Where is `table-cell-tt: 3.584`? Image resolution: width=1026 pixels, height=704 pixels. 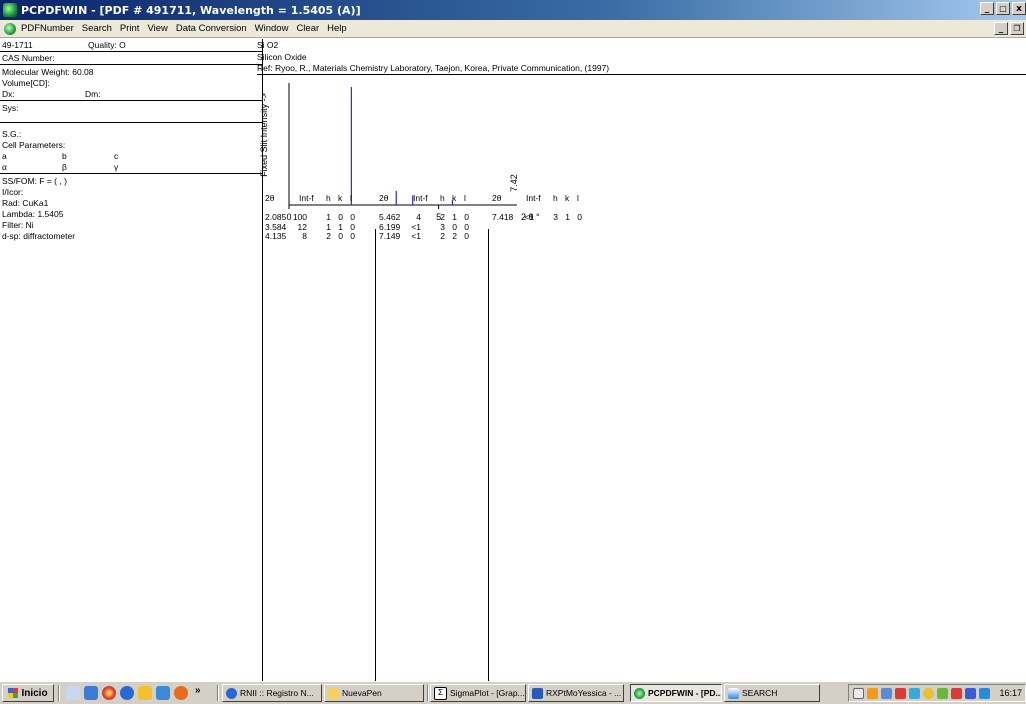
table-cell-tt: 3.584 is located at coordinates (276, 226).